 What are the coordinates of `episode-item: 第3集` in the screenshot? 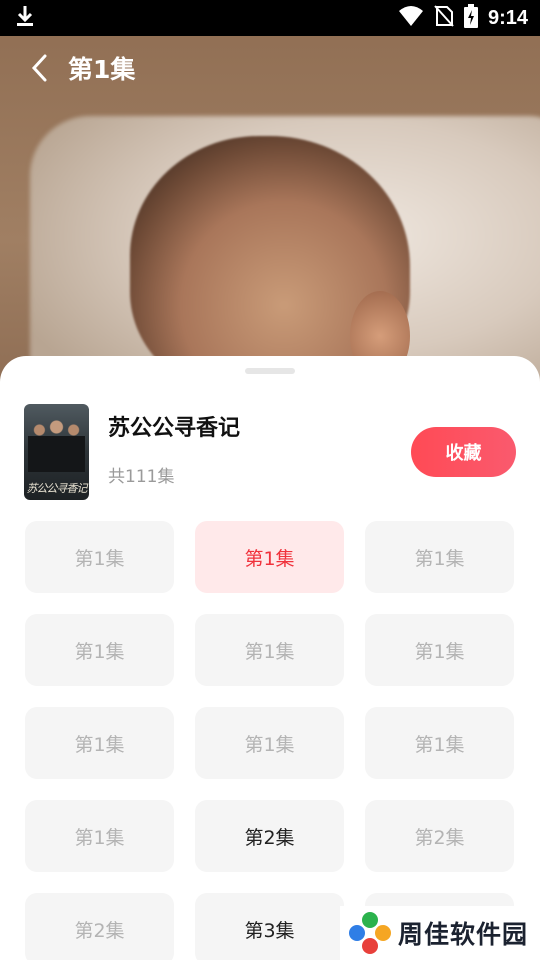 It's located at (269, 926).